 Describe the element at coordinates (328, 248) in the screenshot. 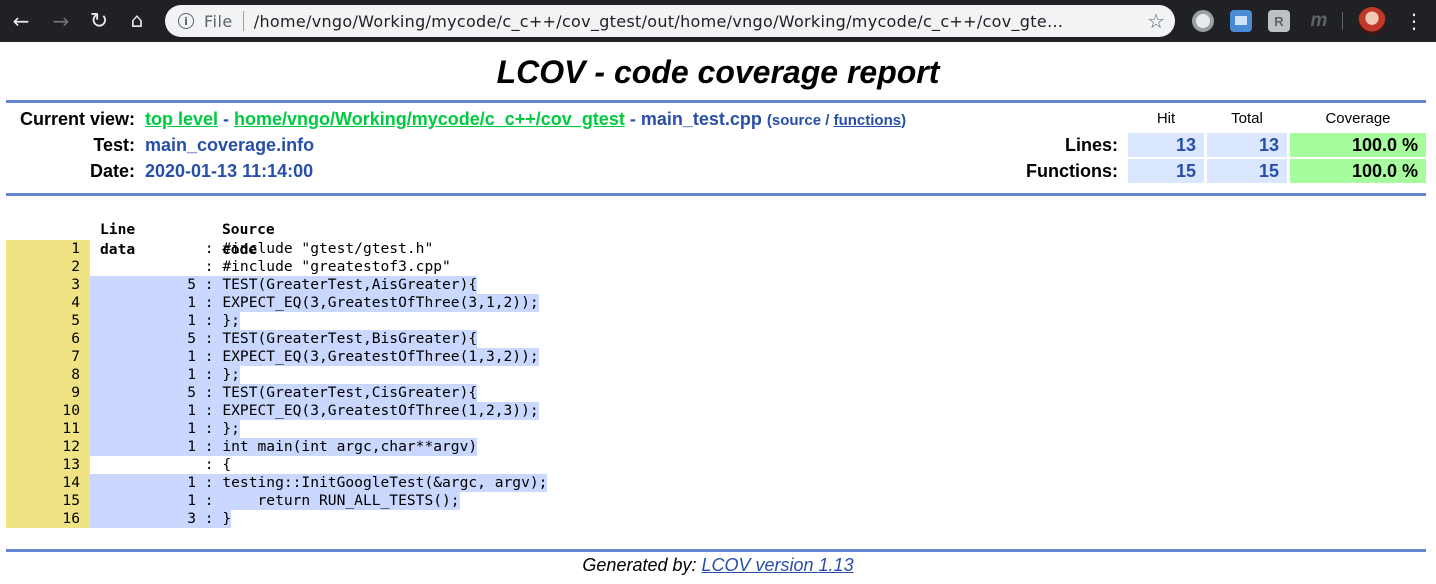

I see `source-code-text: #include "gtest/gtest.h"` at that location.